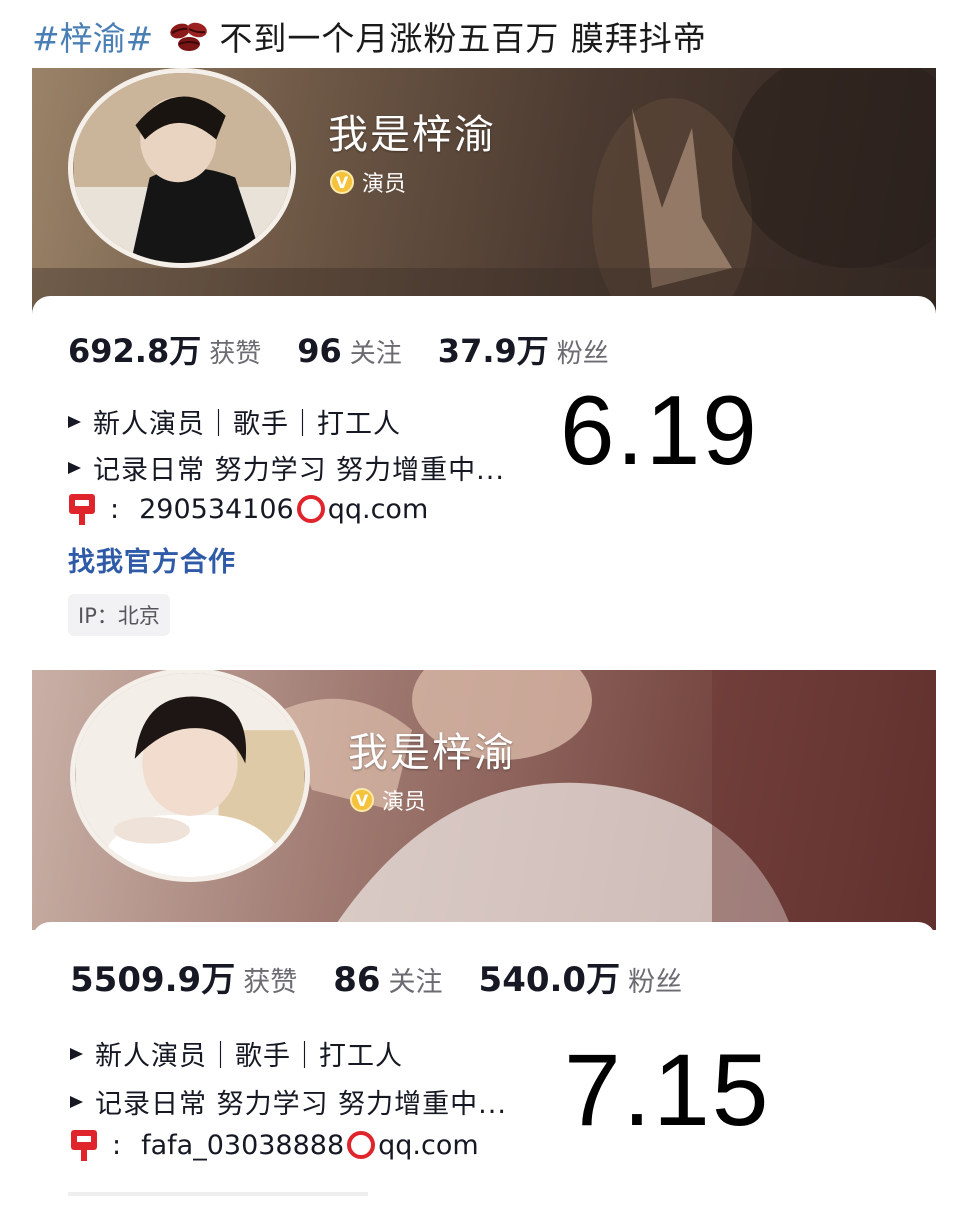 The height and width of the screenshot is (1225, 968). I want to click on stats-row: 692.8万 获赞 96 关注 37.9万 粉丝, so click(356, 349).